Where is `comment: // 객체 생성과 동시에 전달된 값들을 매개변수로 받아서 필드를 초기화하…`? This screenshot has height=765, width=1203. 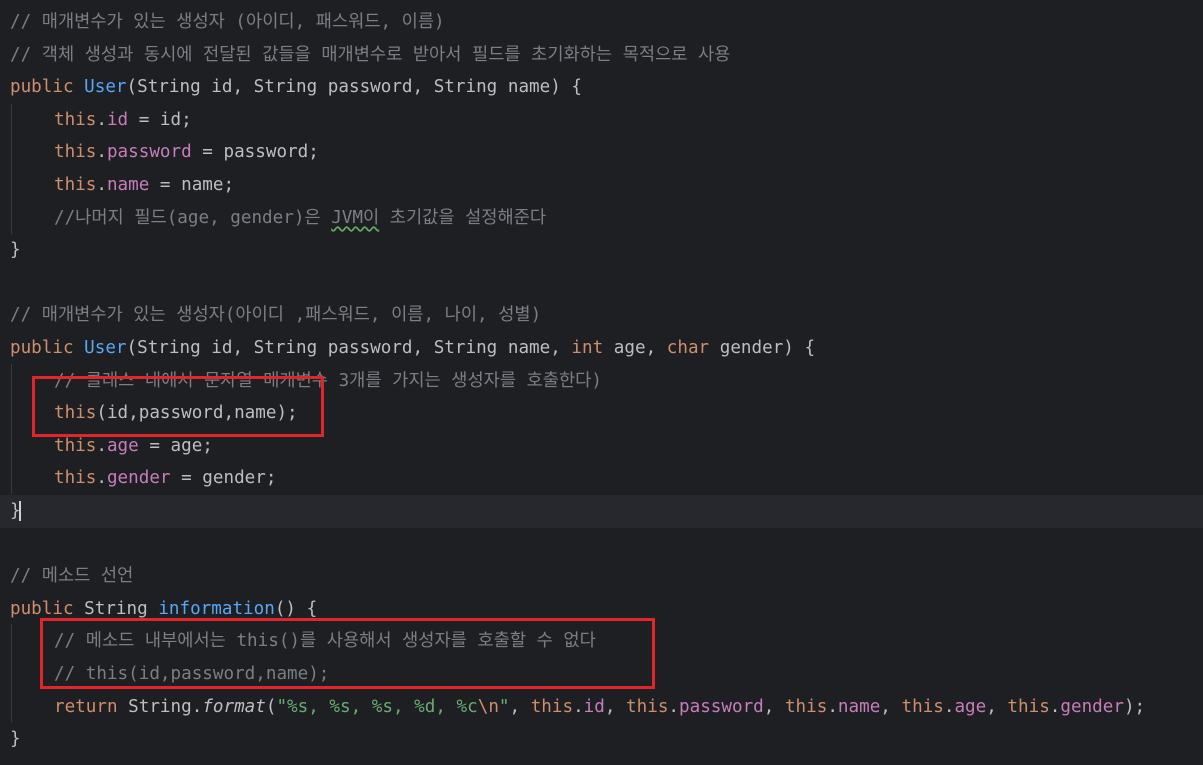
comment: // 객체 생성과 동시에 전달된 값들을 매개변수로 받아서 필드를 초기화하… is located at coordinates (370, 54).